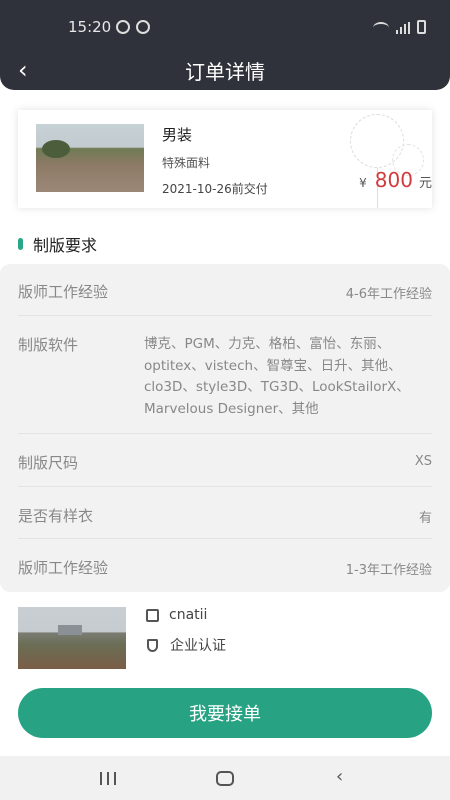 The height and width of the screenshot is (800, 450). I want to click on requirement-value: 有, so click(425, 518).